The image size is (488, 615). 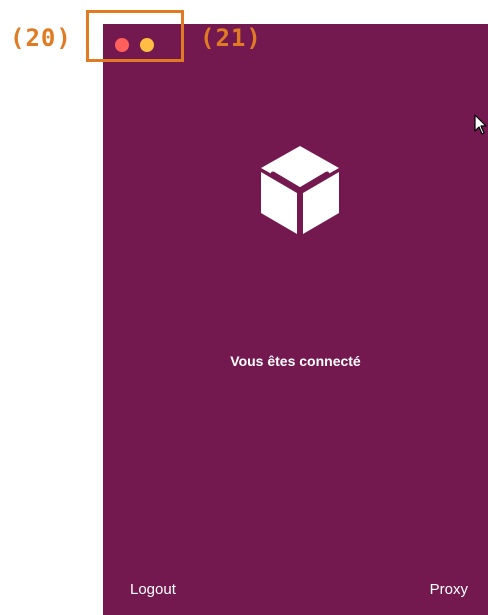 I want to click on connection-status-text: Vous êtes connecté, so click(x=295, y=361).